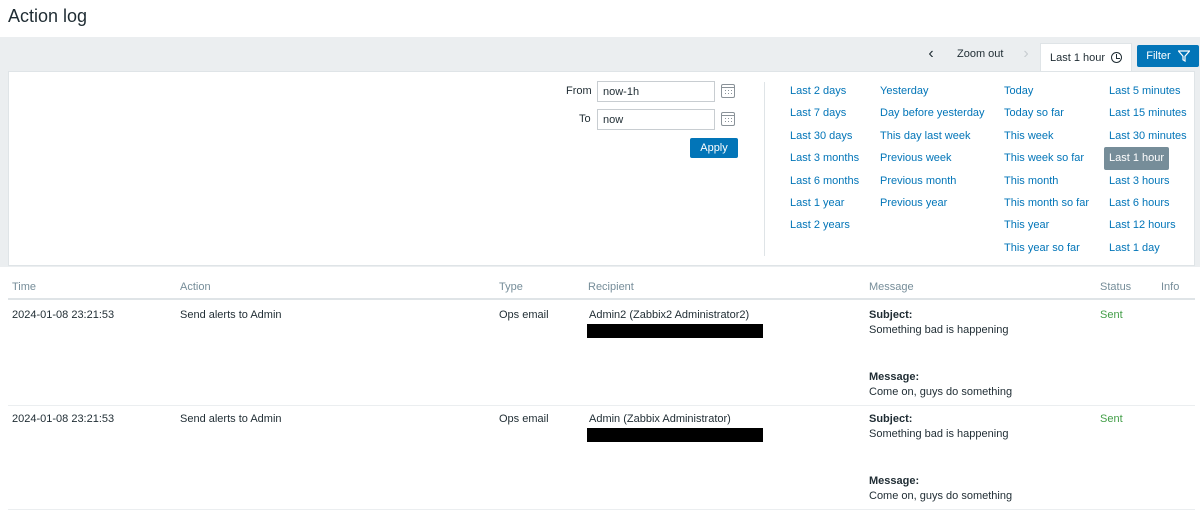 Image resolution: width=1200 pixels, height=511 pixels. Describe the element at coordinates (932, 113) in the screenshot. I see `quick-range-link: Day before yesterday` at that location.